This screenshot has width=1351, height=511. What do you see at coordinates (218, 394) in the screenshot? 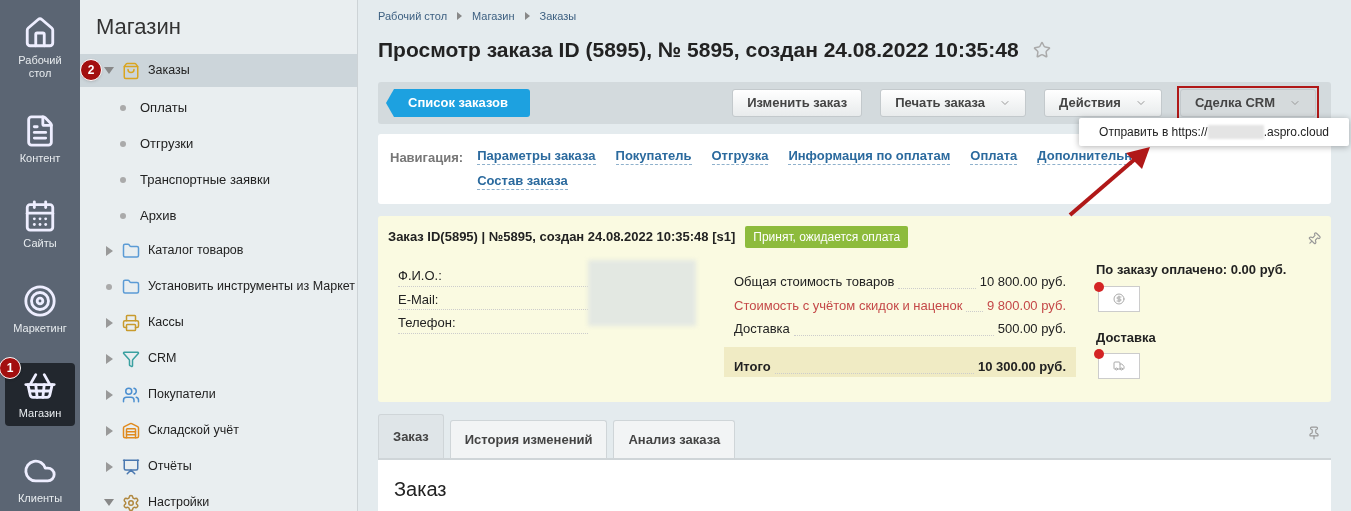
I see `menu-item: Покупатели` at bounding box center [218, 394].